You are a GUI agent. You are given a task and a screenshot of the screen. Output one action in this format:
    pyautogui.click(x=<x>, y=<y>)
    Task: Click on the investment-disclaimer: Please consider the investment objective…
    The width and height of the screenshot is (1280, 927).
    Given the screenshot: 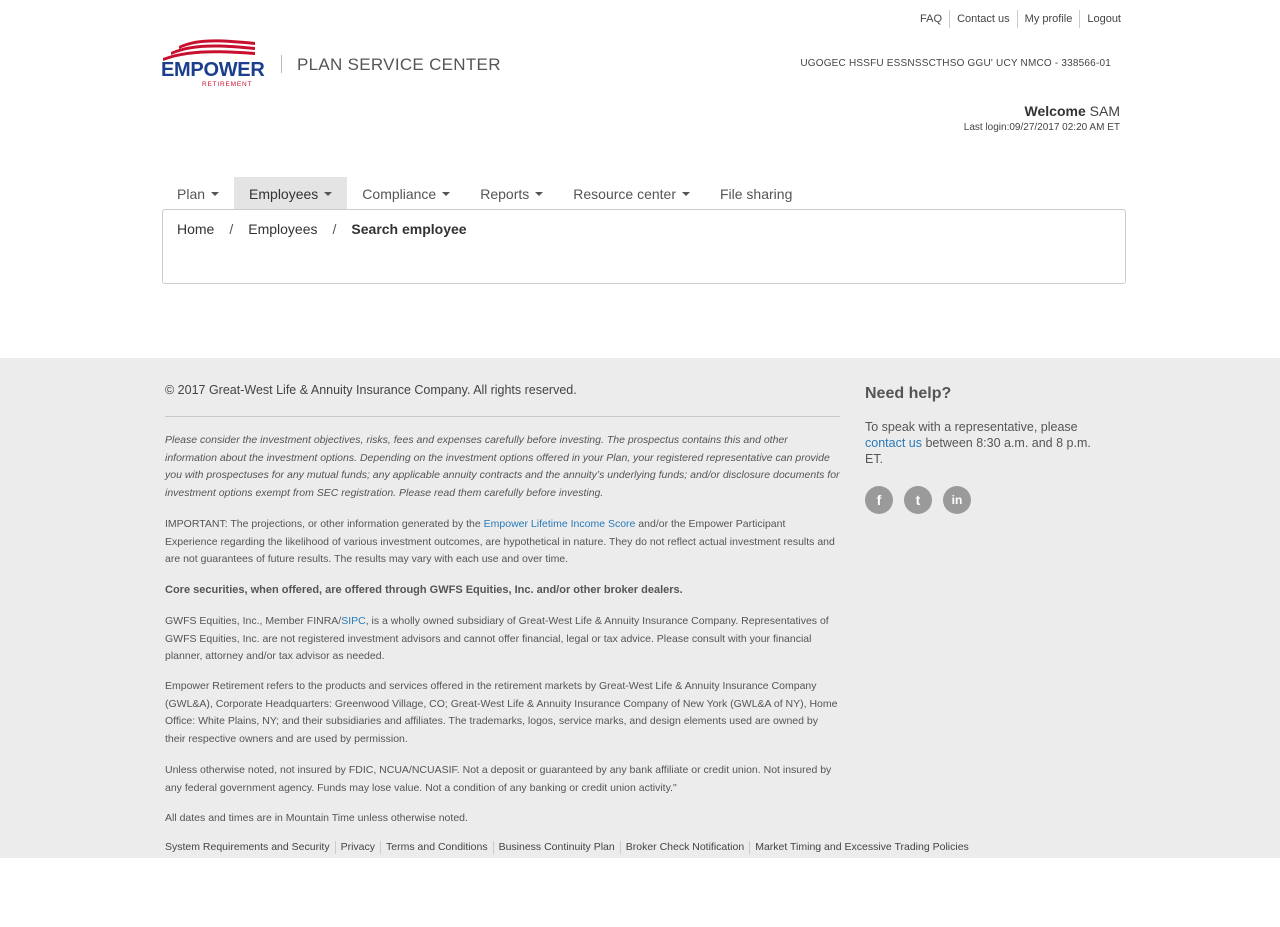 What is the action you would take?
    pyautogui.click(x=502, y=466)
    